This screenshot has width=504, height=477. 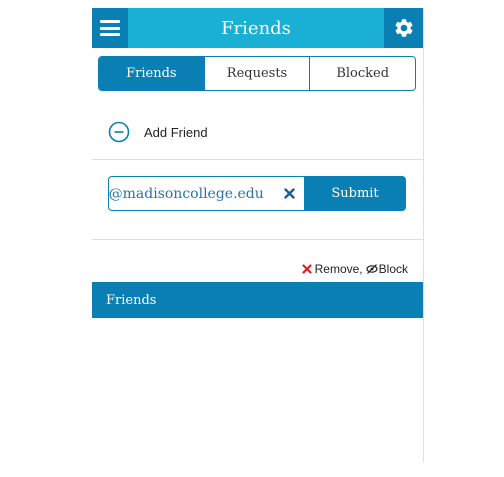 I want to click on remove-legend-label: Remove,, so click(x=338, y=269).